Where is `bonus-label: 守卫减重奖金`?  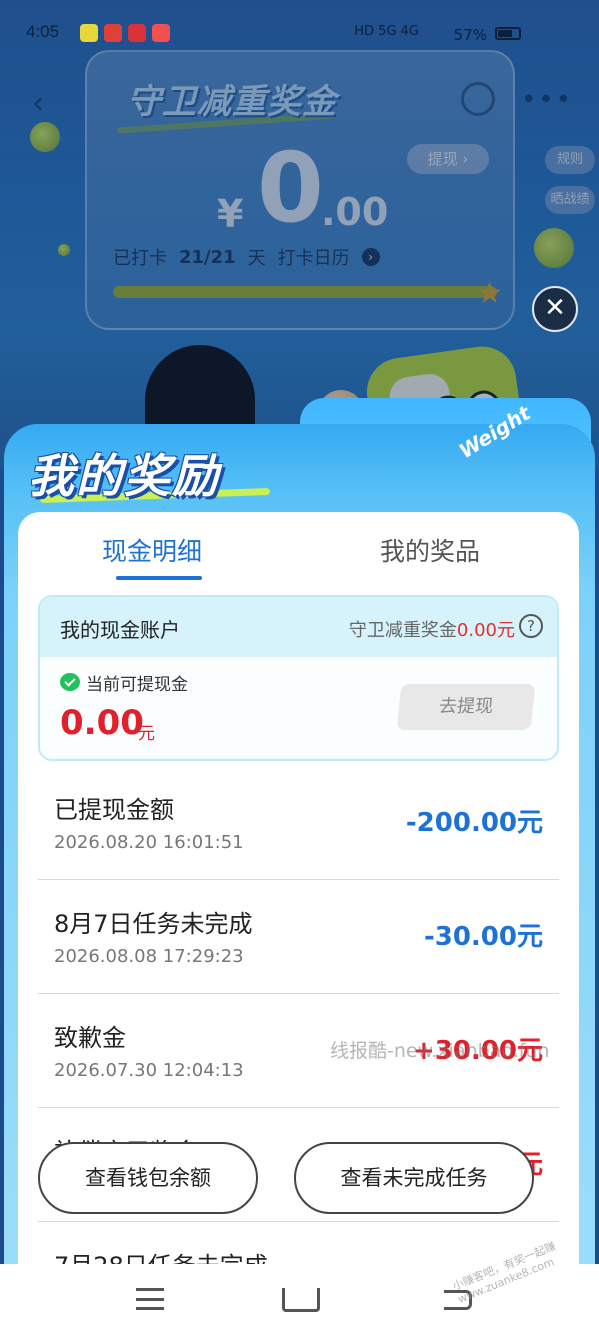 bonus-label: 守卫减重奖金 is located at coordinates (402, 630).